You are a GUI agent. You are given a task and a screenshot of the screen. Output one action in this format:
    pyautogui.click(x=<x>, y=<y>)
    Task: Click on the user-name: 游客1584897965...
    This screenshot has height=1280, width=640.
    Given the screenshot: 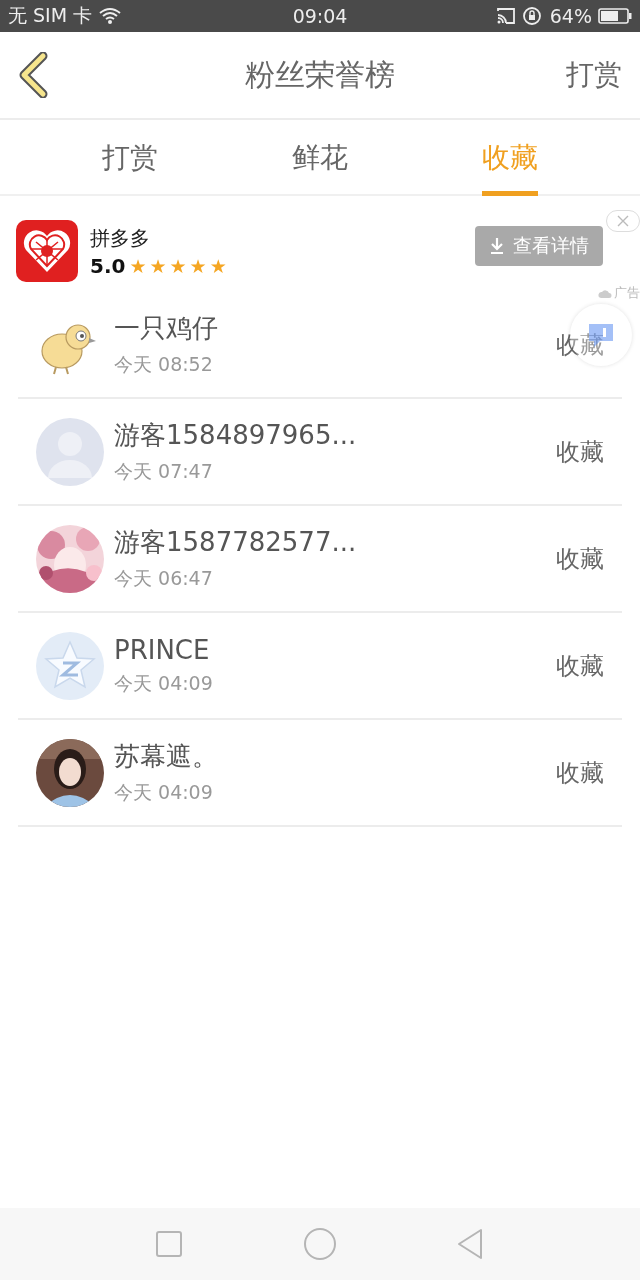 What is the action you would take?
    pyautogui.click(x=236, y=435)
    